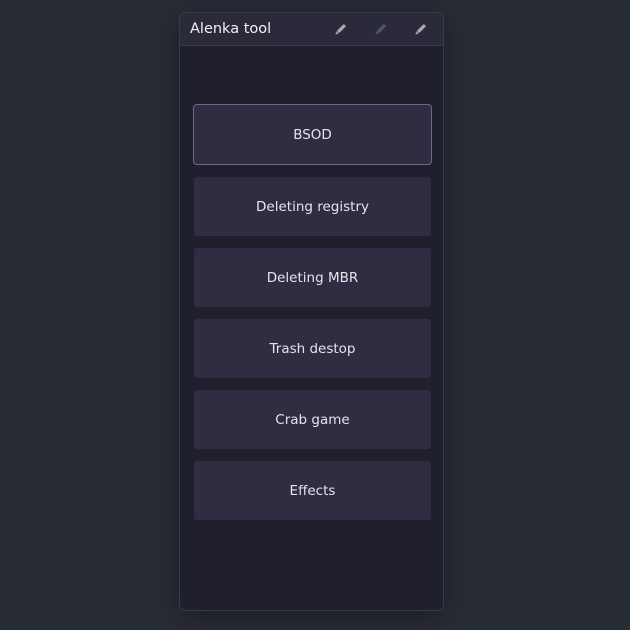  I want to click on deleting-registry-button: Deleting registry, so click(312, 206).